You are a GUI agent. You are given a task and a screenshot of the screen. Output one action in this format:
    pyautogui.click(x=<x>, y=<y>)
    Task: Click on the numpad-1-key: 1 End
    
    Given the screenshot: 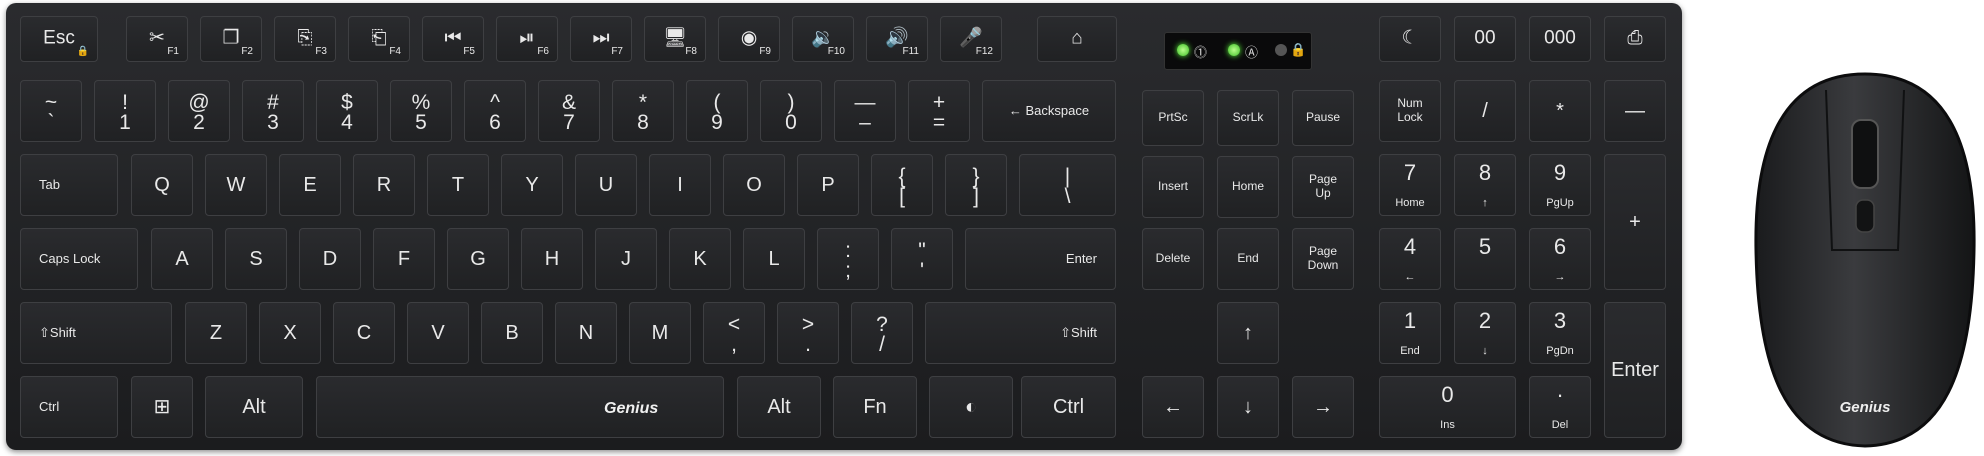 What is the action you would take?
    pyautogui.click(x=1410, y=333)
    